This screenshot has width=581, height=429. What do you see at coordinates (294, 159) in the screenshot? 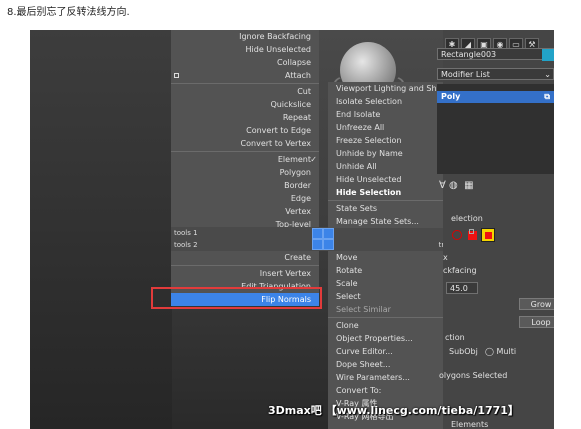
I see `menu-item-label: Element` at bounding box center [294, 159].